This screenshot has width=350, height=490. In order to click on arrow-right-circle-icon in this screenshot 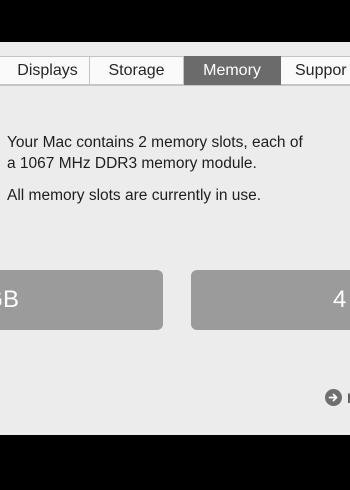, I will do `click(333, 397)`.